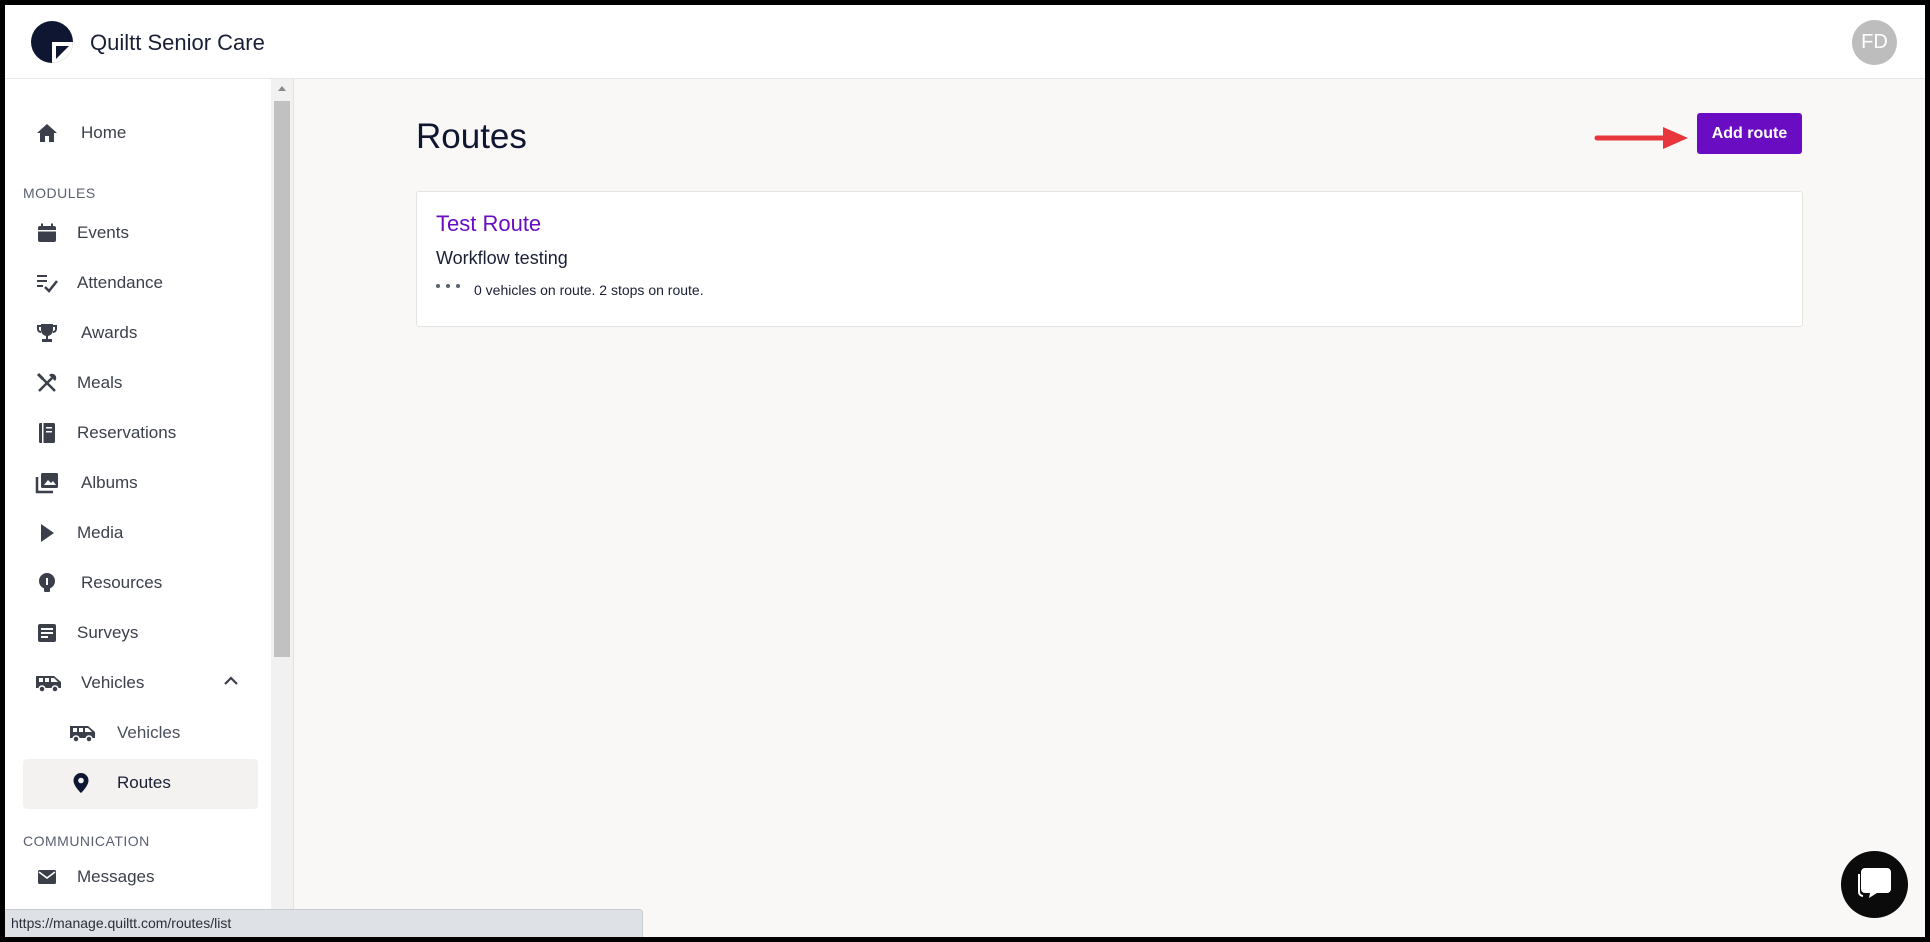 The width and height of the screenshot is (1930, 942). I want to click on scroll-thumb, so click(282, 379).